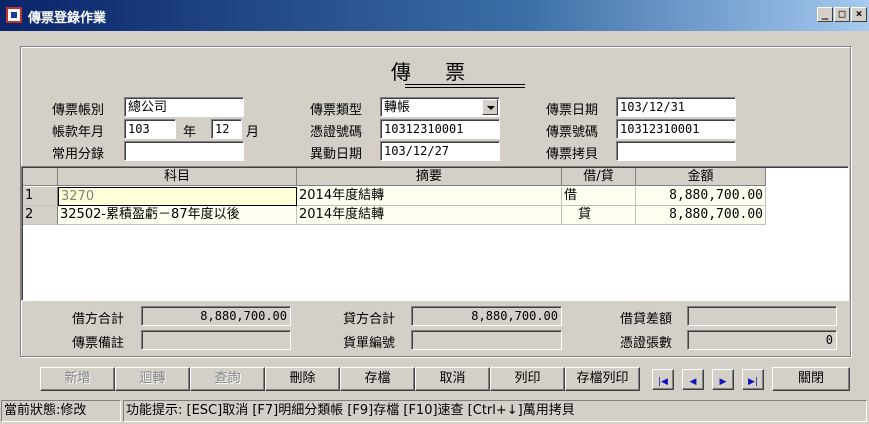 The width and height of the screenshot is (869, 424). Describe the element at coordinates (572, 154) in the screenshot. I see `voucher-copy-label: 傳票拷貝` at that location.